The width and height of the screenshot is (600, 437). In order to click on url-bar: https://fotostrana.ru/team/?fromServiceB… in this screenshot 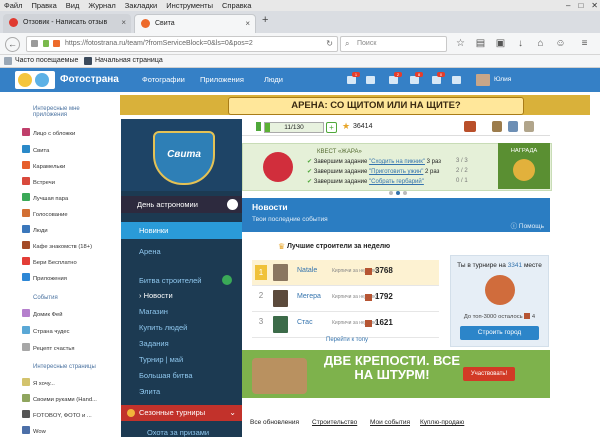, I will do `click(182, 44)`.